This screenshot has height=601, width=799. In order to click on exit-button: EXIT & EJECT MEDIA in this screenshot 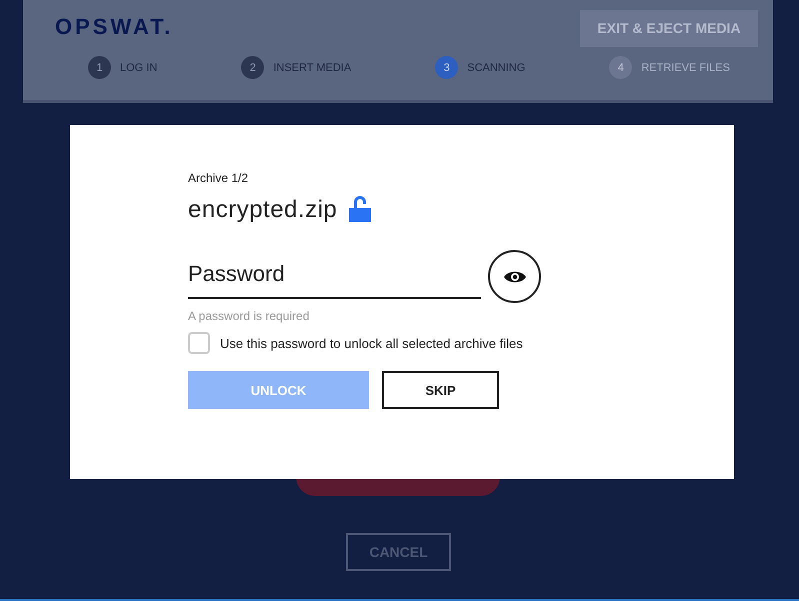, I will do `click(669, 28)`.